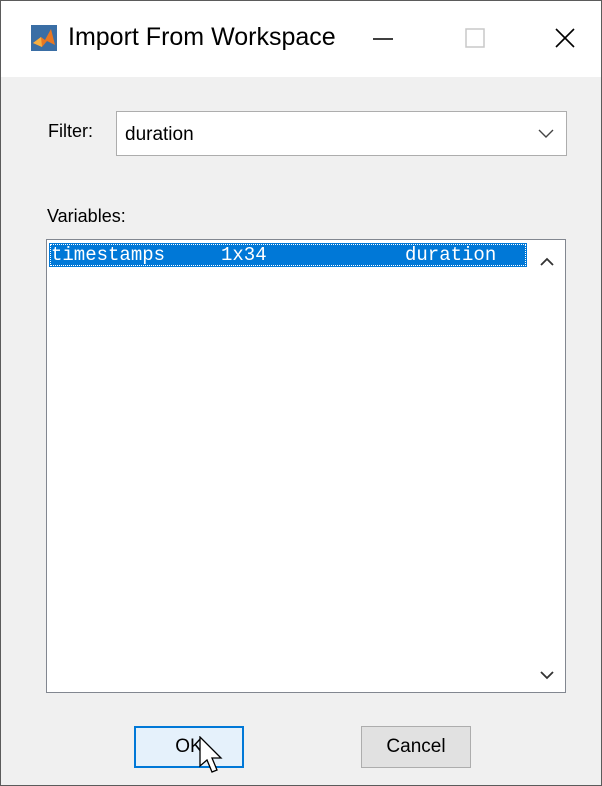 The image size is (602, 786). I want to click on vertical-scrollbar, so click(547, 466).